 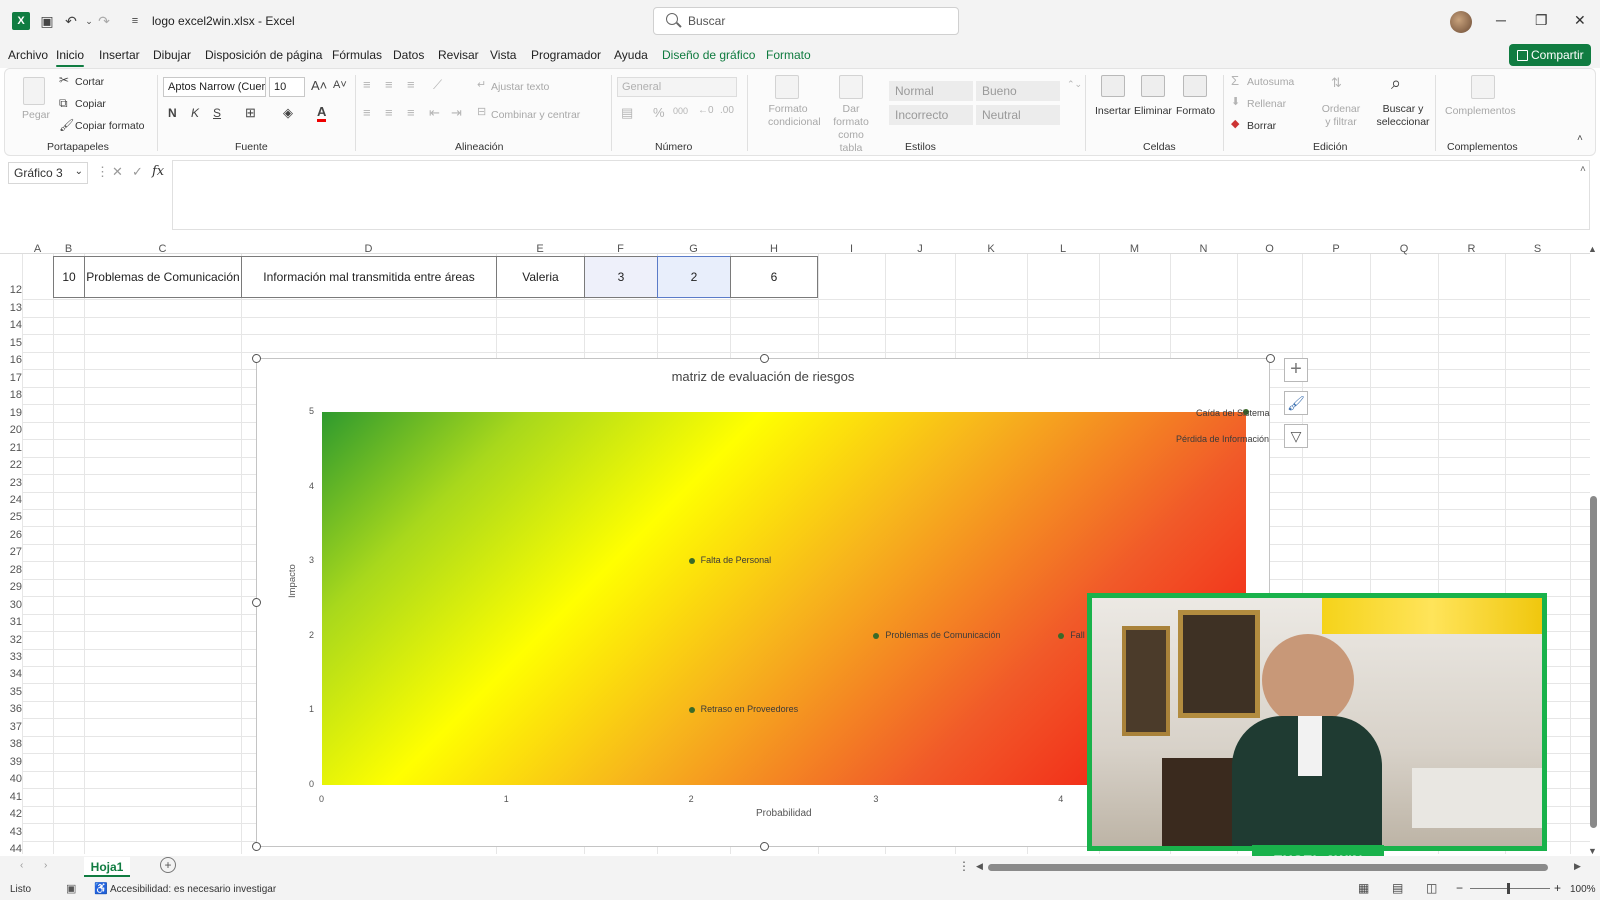 I want to click on column-header-h: H, so click(x=774, y=249).